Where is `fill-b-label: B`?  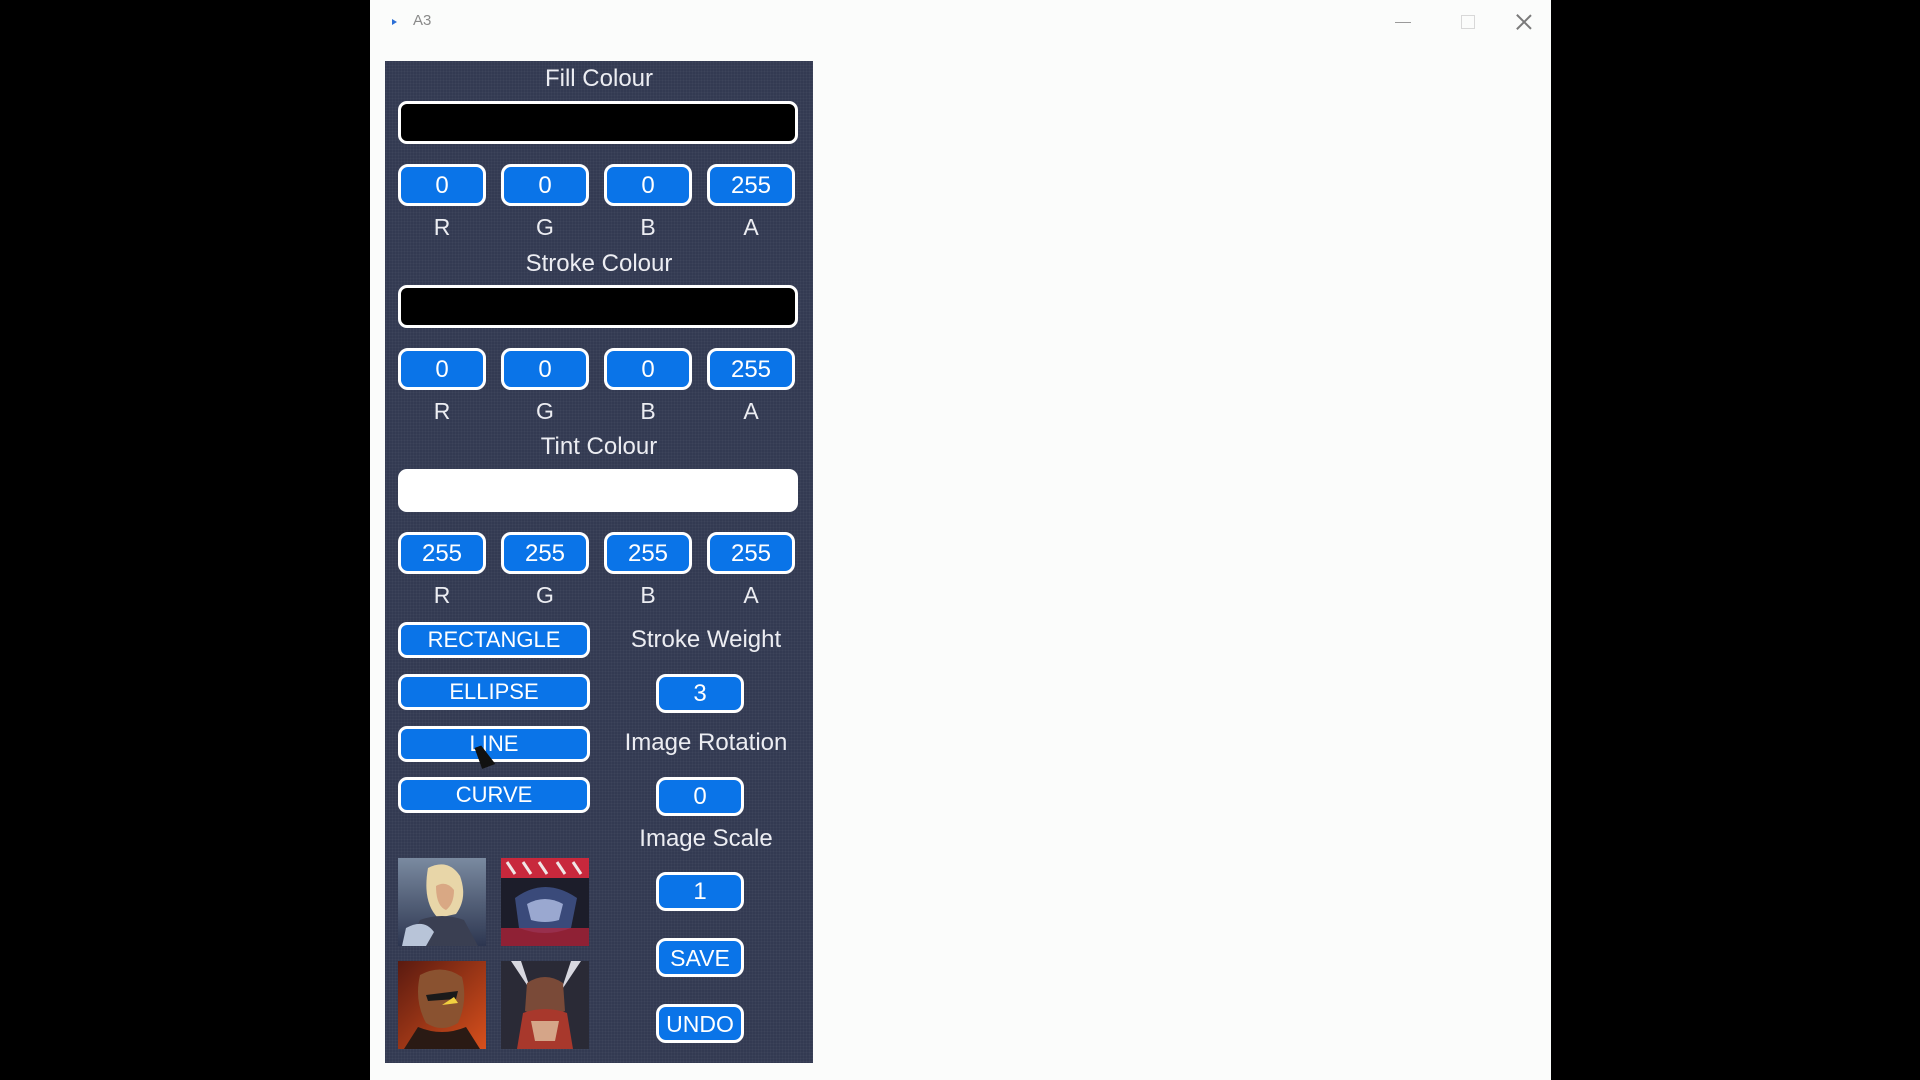
fill-b-label: B is located at coordinates (648, 227).